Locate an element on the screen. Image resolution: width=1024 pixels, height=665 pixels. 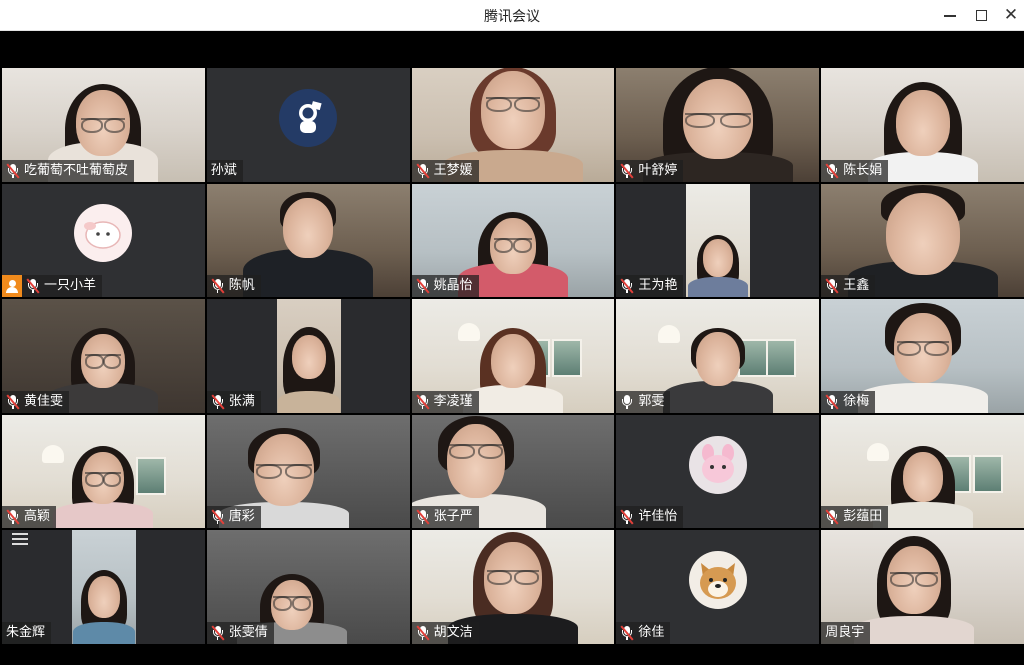
participant-tile: 叶舒婷 is located at coordinates (718, 125).